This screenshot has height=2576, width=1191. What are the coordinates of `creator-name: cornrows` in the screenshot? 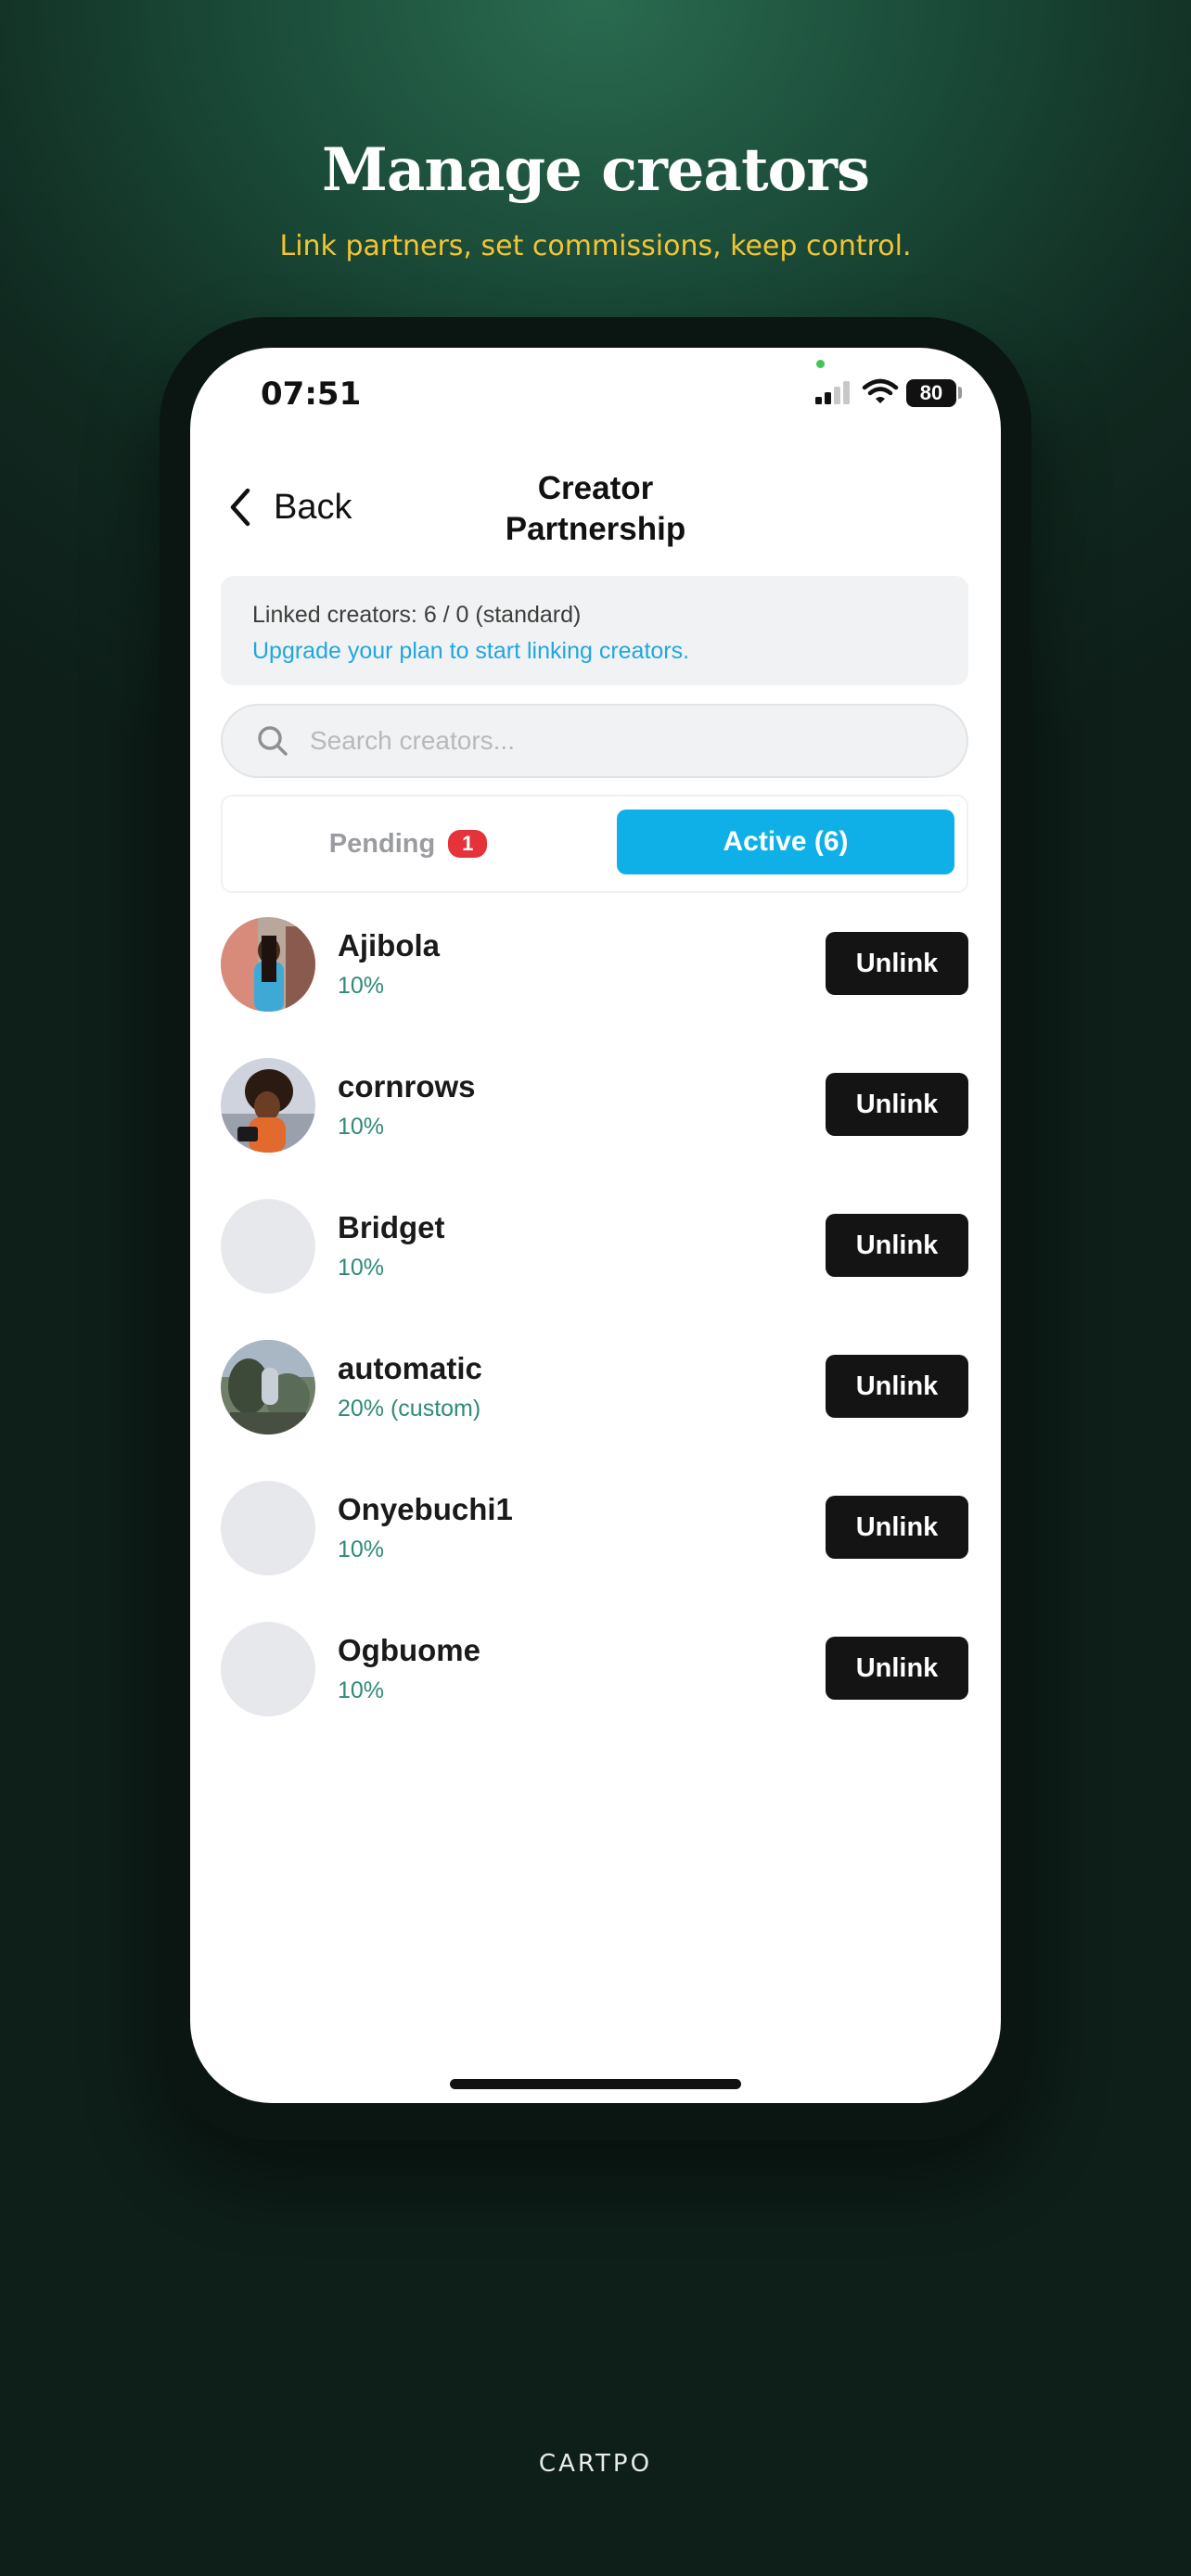 It's located at (407, 1086).